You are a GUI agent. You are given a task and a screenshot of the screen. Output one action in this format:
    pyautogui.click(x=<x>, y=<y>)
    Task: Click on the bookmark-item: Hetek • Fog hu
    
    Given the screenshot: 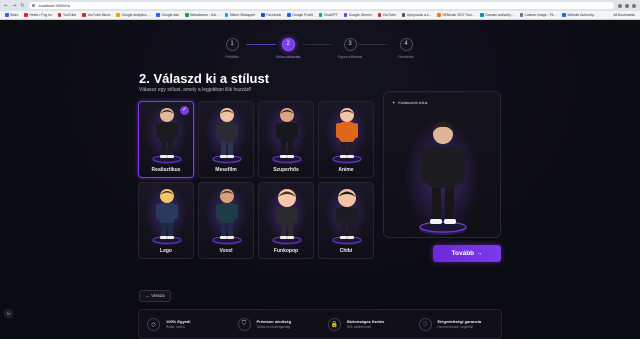 What is the action you would take?
    pyautogui.click(x=38, y=15)
    